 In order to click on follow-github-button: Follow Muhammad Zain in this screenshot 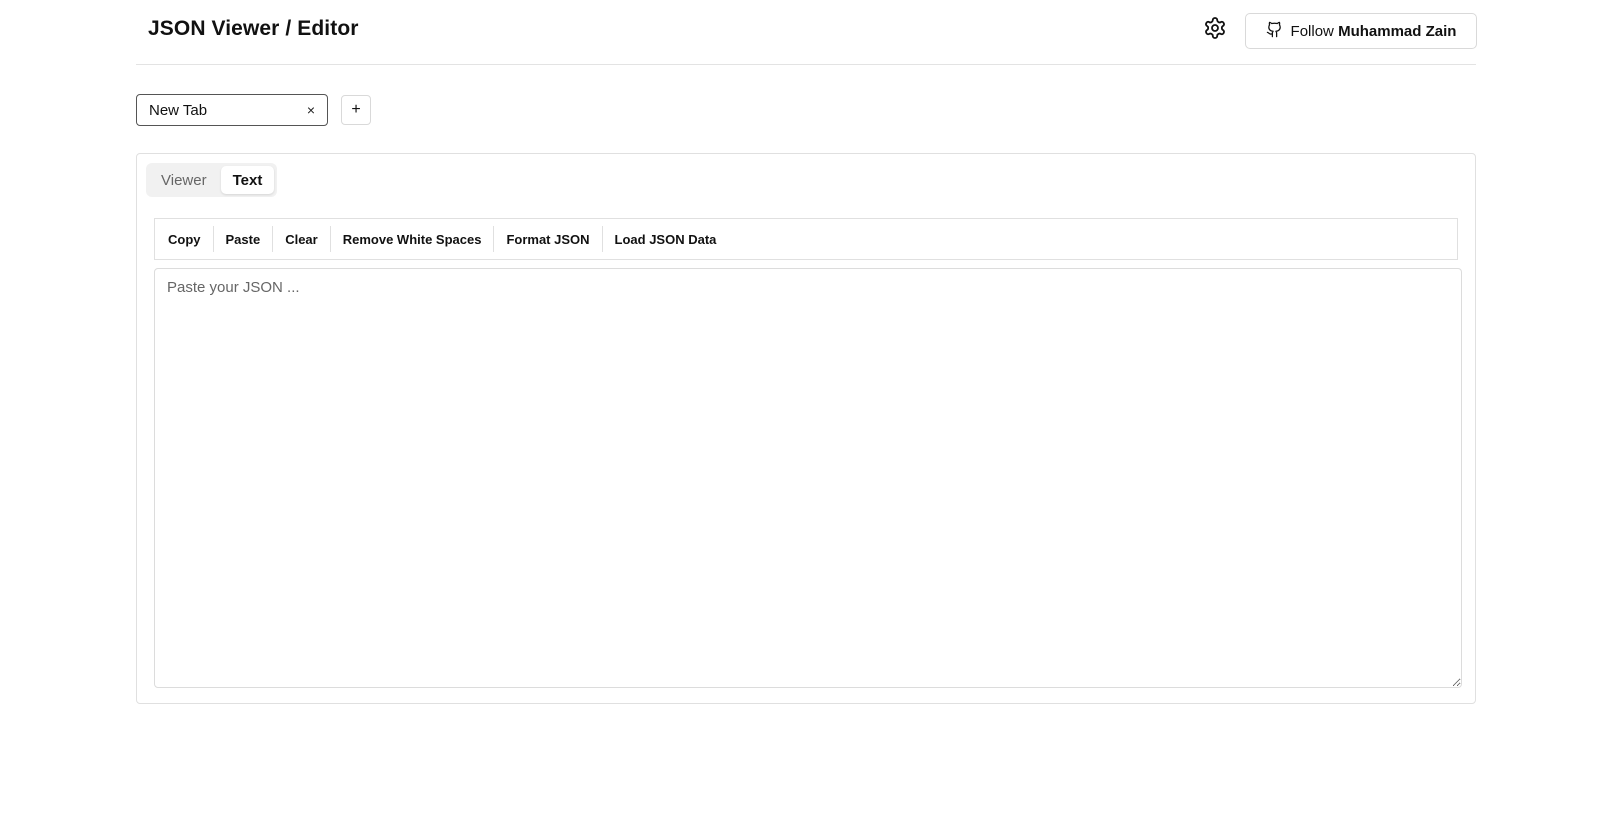, I will do `click(1361, 31)`.